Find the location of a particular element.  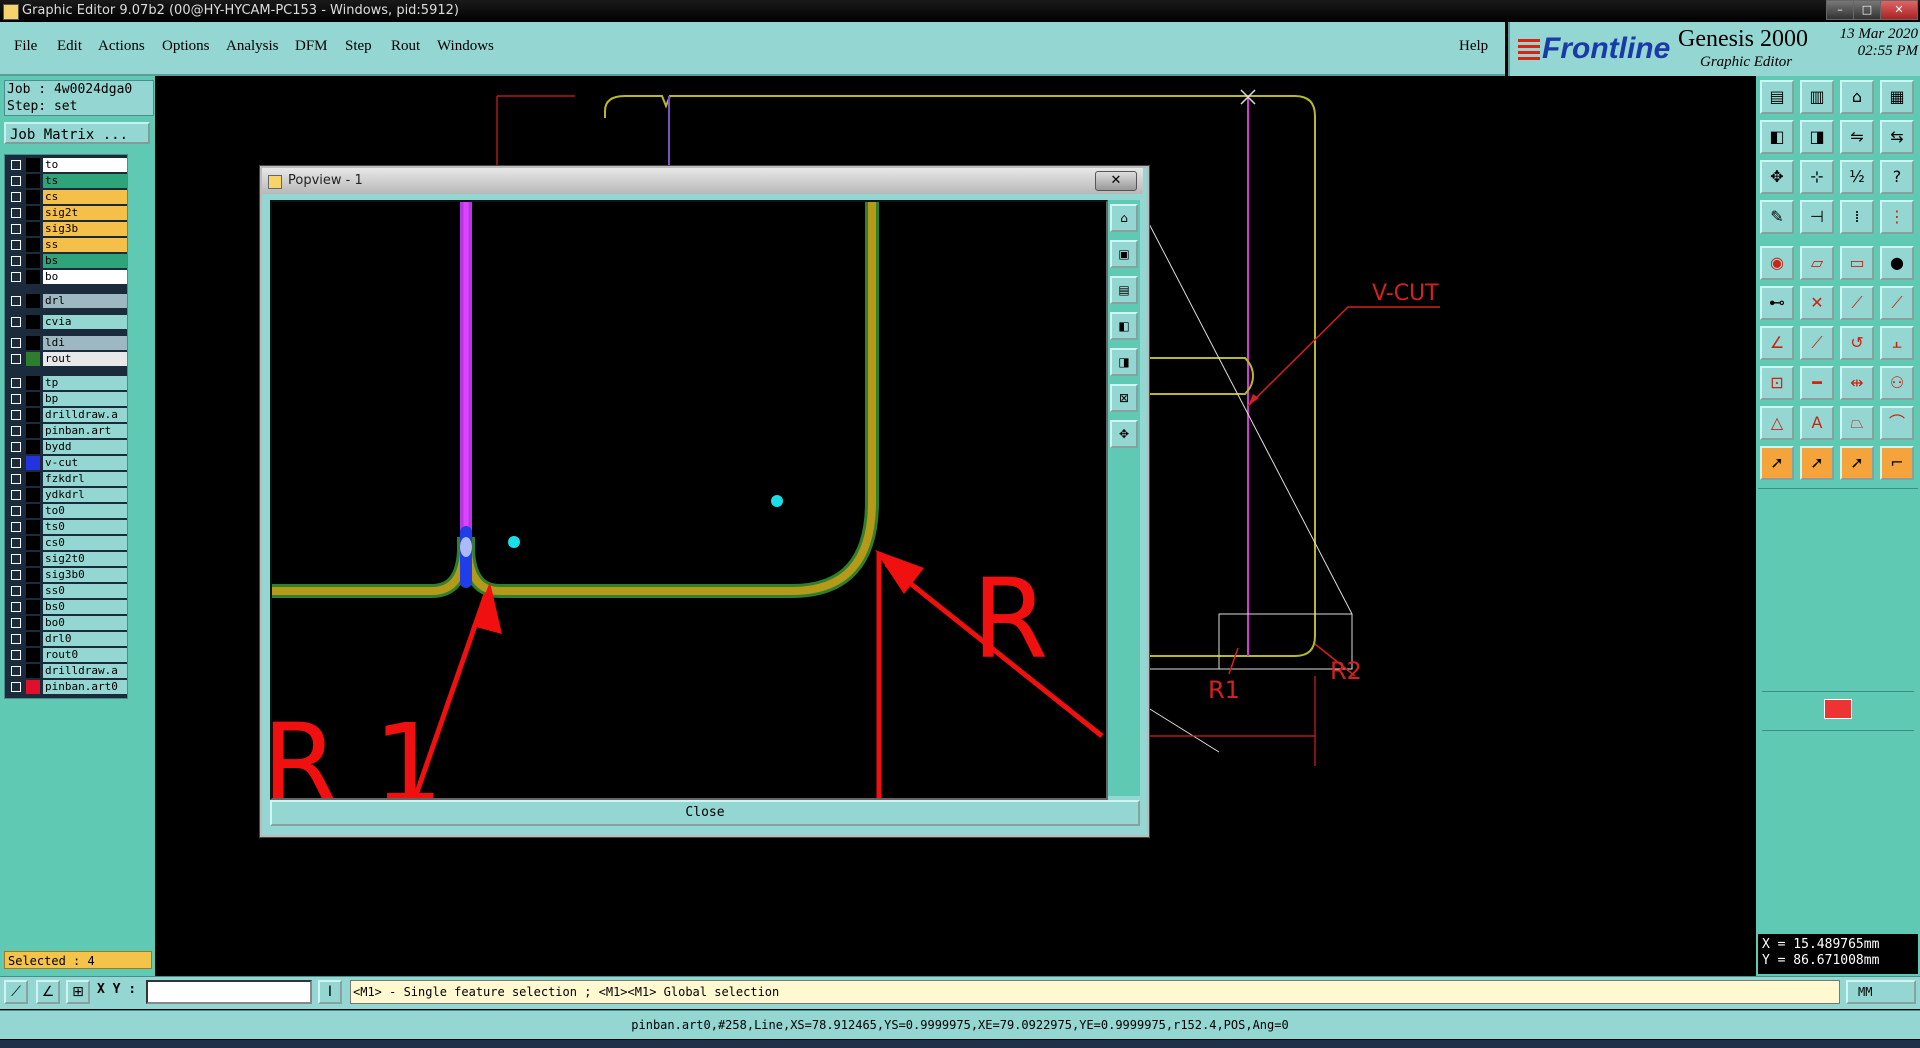

layer-row: drl is located at coordinates (67, 301).